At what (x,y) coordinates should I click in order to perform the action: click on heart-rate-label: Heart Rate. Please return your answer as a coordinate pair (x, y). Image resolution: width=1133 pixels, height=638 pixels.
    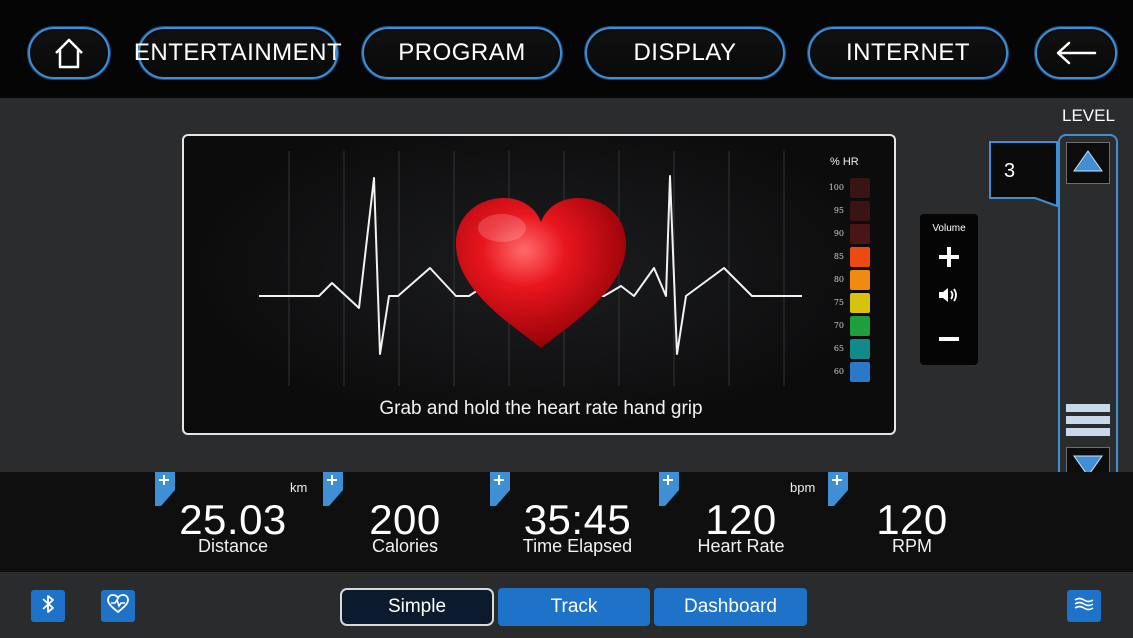
    Looking at the image, I should click on (741, 546).